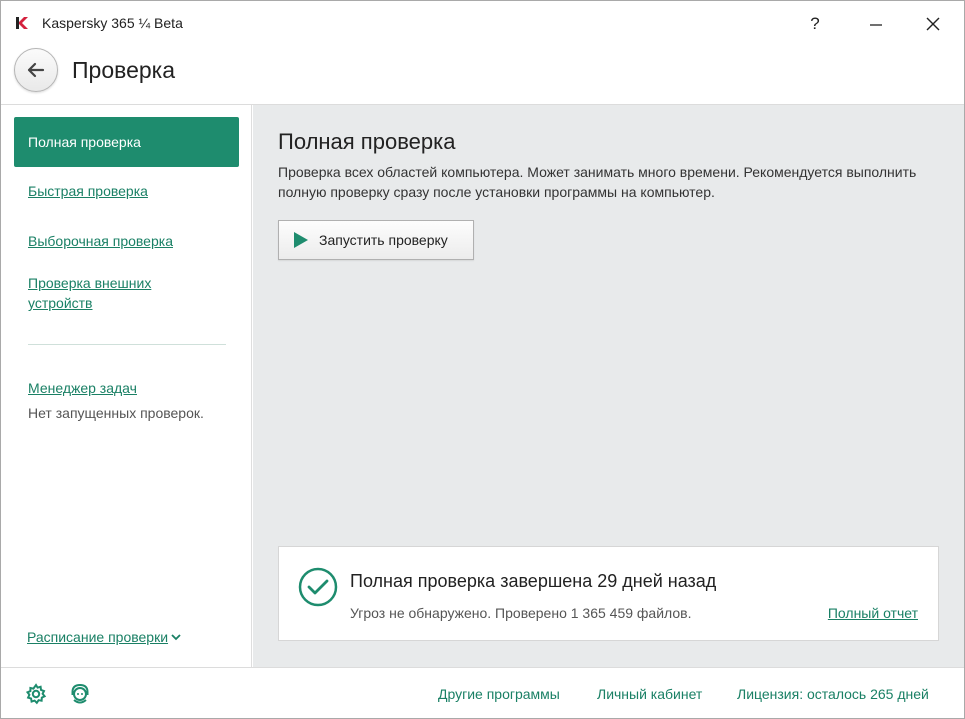 This screenshot has width=965, height=719. I want to click on kaspersky-logo-icon, so click(22, 23).